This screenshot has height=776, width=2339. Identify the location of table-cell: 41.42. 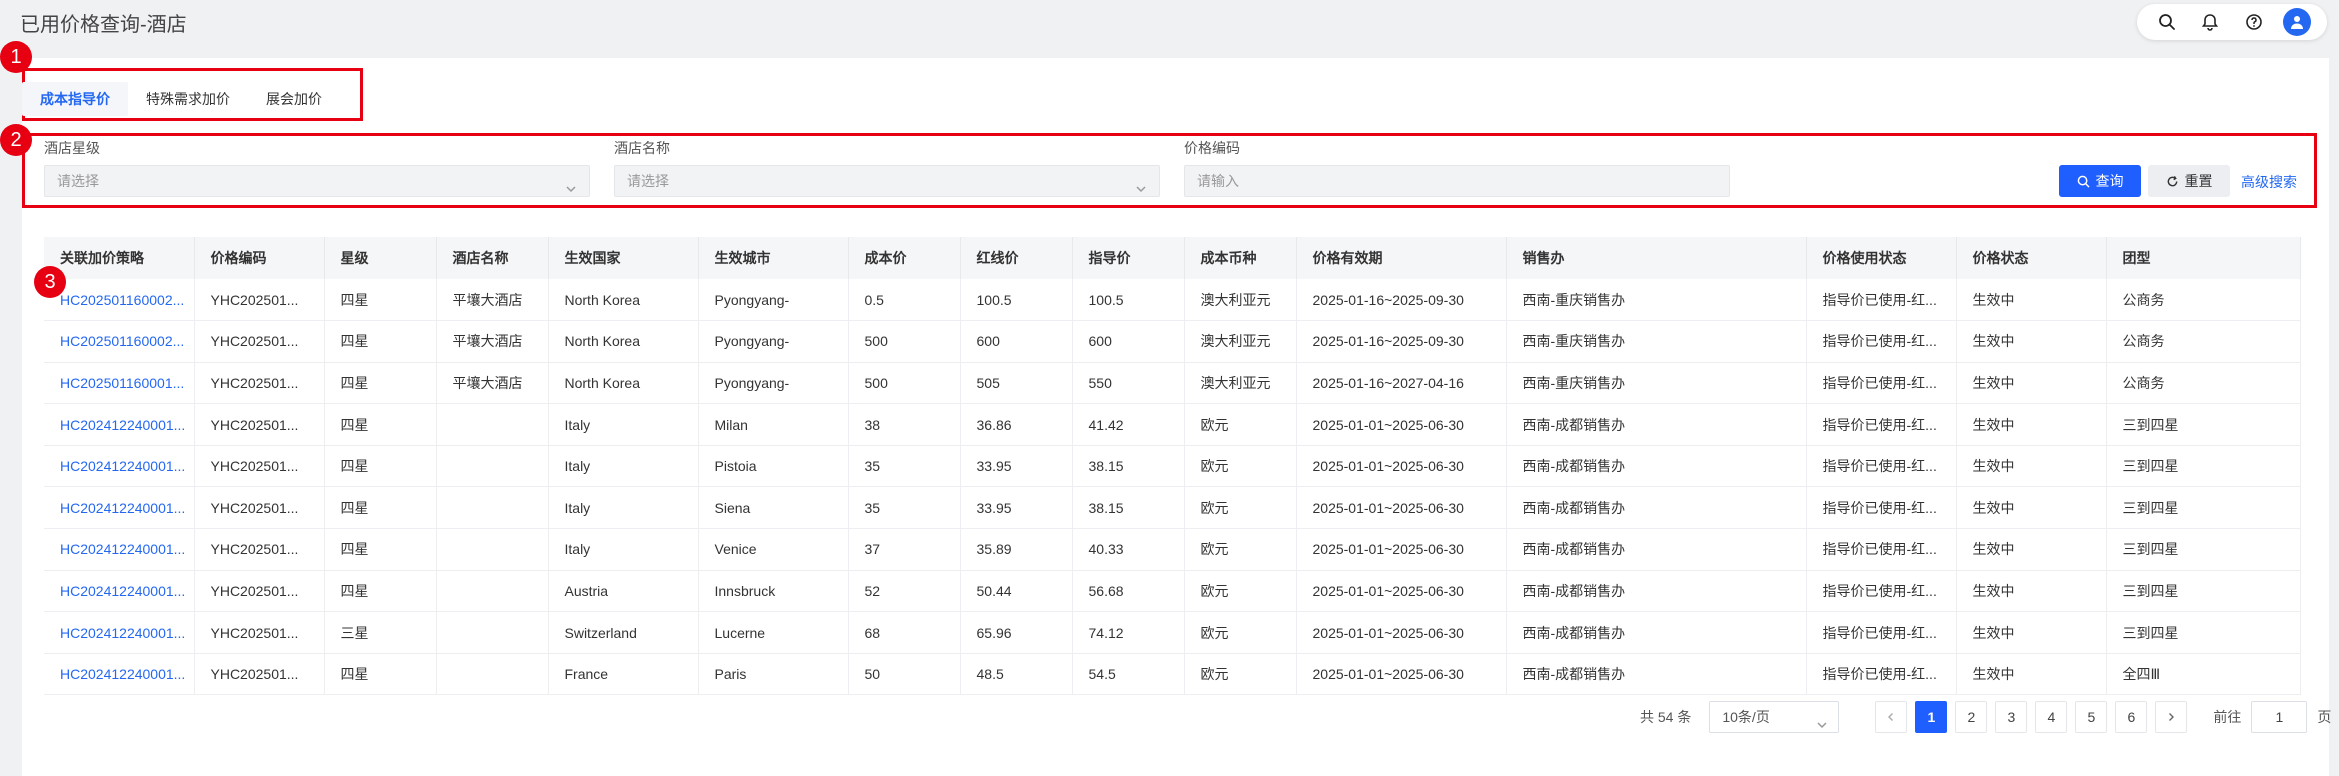
(1128, 424).